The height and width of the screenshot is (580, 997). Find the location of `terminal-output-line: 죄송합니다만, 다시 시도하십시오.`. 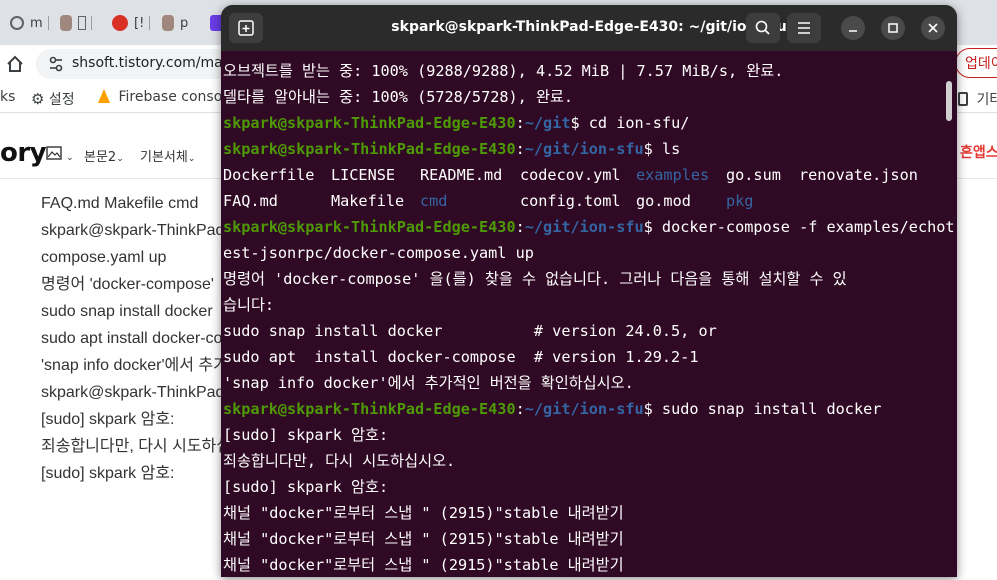

terminal-output-line: 죄송합니다만, 다시 시도하십시오. is located at coordinates (339, 461).